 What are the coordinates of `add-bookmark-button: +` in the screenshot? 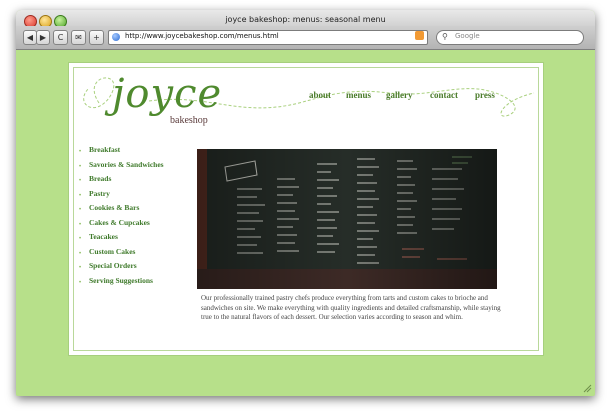 It's located at (96, 37).